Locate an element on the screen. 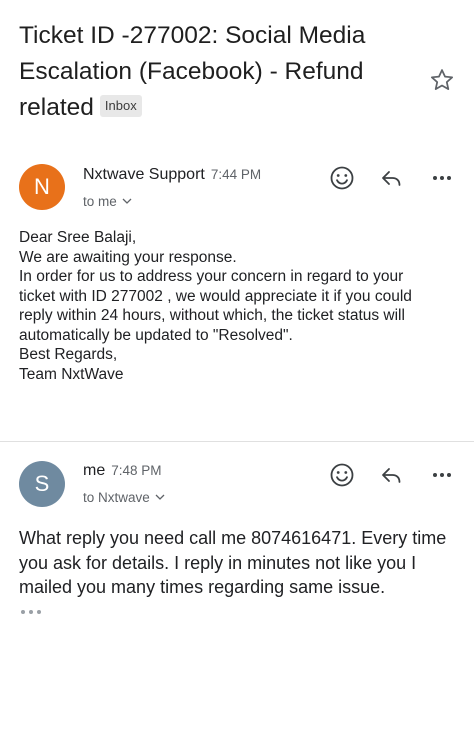  sender-line: Nxtwave Support 7:44 PM is located at coordinates (172, 175).